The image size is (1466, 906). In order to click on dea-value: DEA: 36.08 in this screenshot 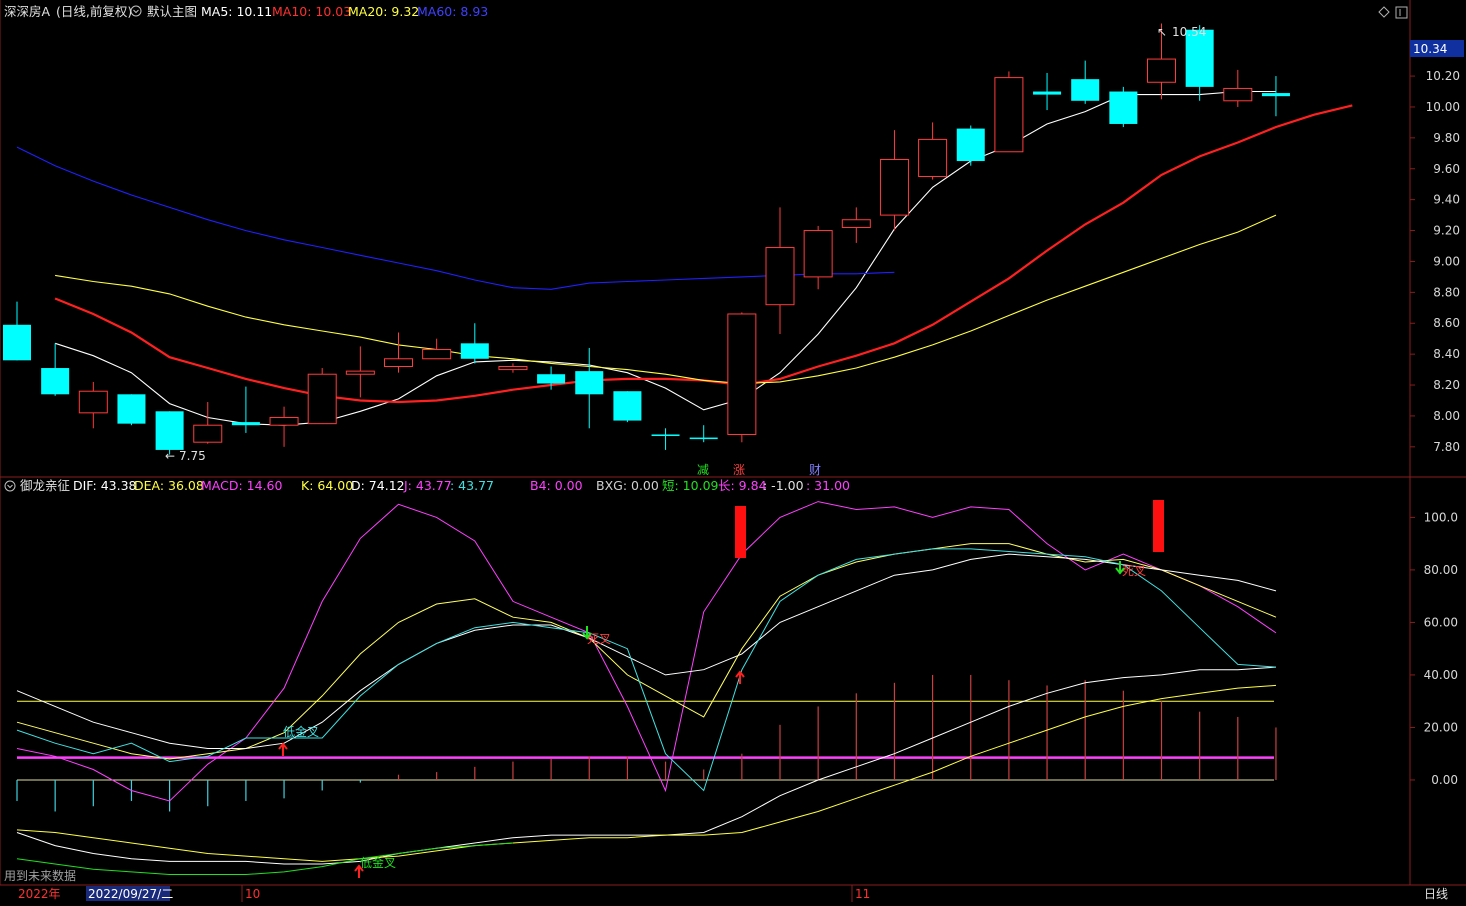, I will do `click(169, 485)`.